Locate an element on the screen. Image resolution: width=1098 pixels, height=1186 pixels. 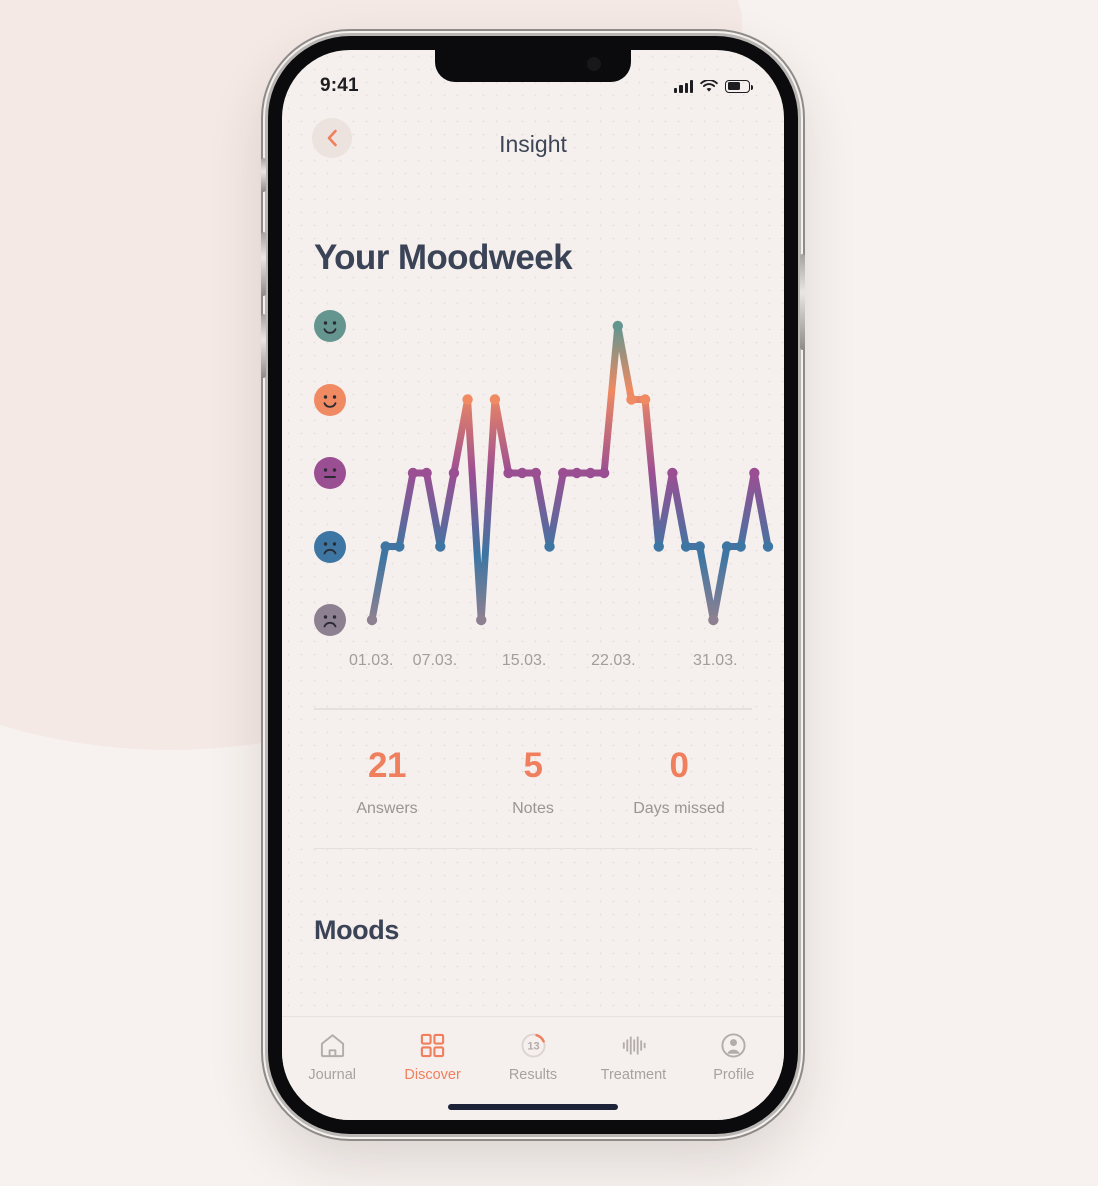
person-circle-icon is located at coordinates (733, 1045).